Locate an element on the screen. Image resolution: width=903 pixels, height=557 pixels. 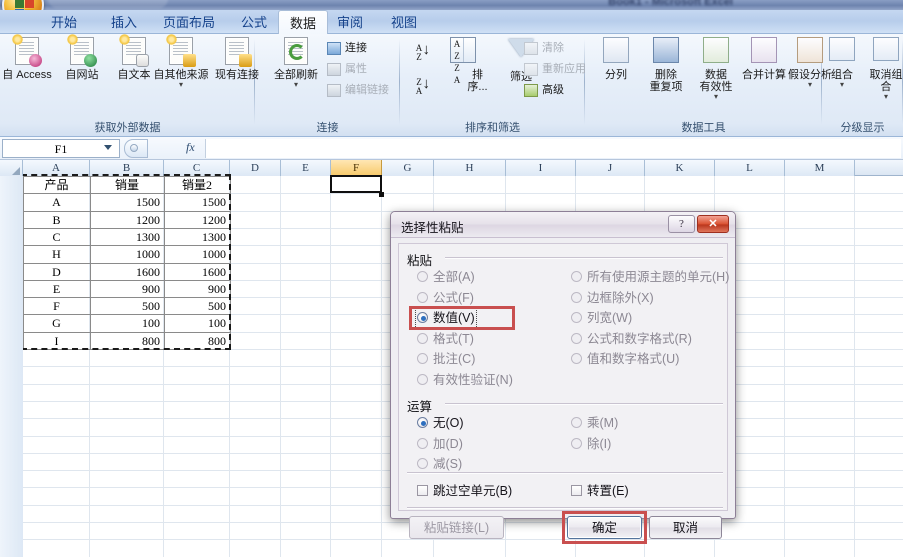
cell-A8: F is located at coordinates (56, 306).